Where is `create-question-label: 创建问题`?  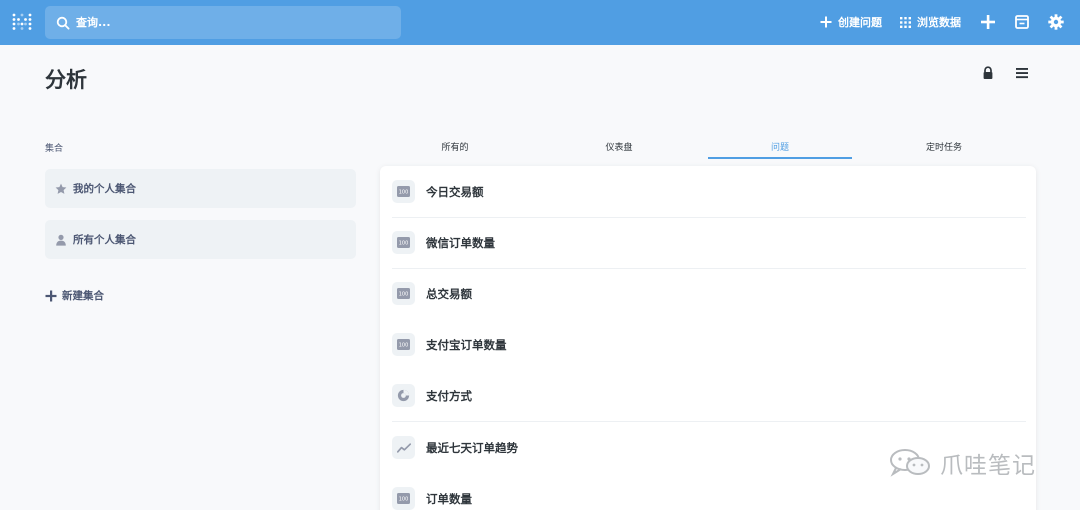 create-question-label: 创建问题 is located at coordinates (860, 22).